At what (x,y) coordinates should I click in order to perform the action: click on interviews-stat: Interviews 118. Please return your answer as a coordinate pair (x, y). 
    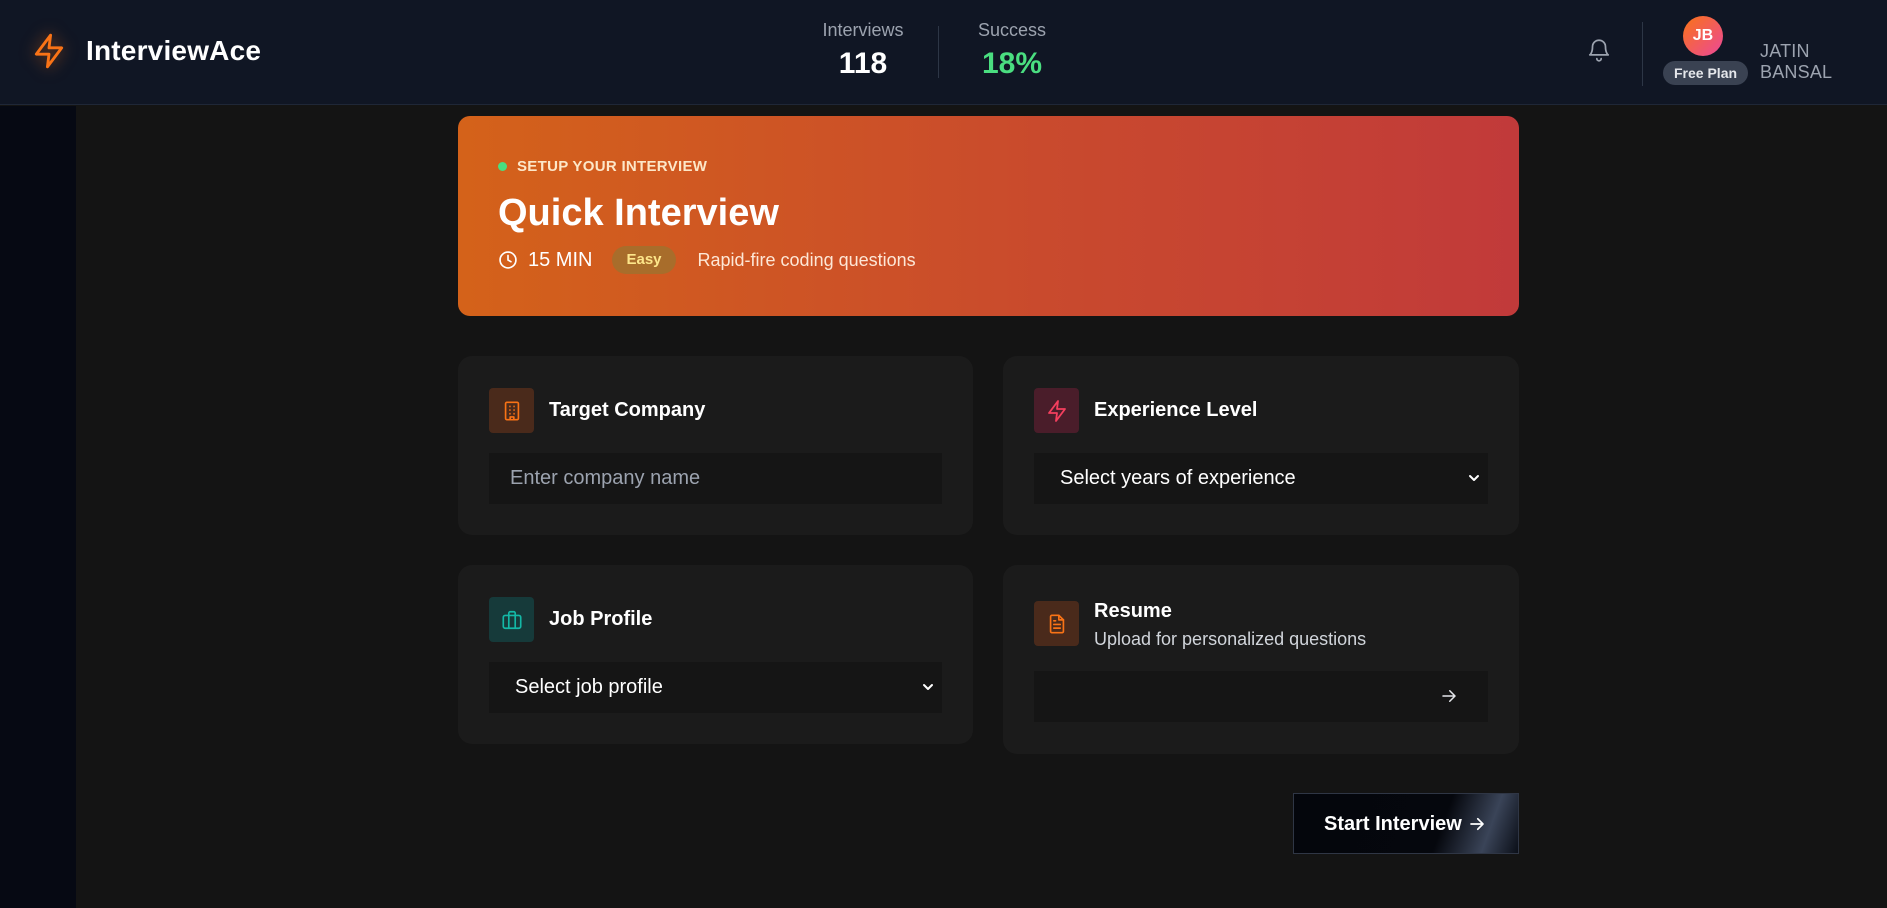
    Looking at the image, I should click on (863, 50).